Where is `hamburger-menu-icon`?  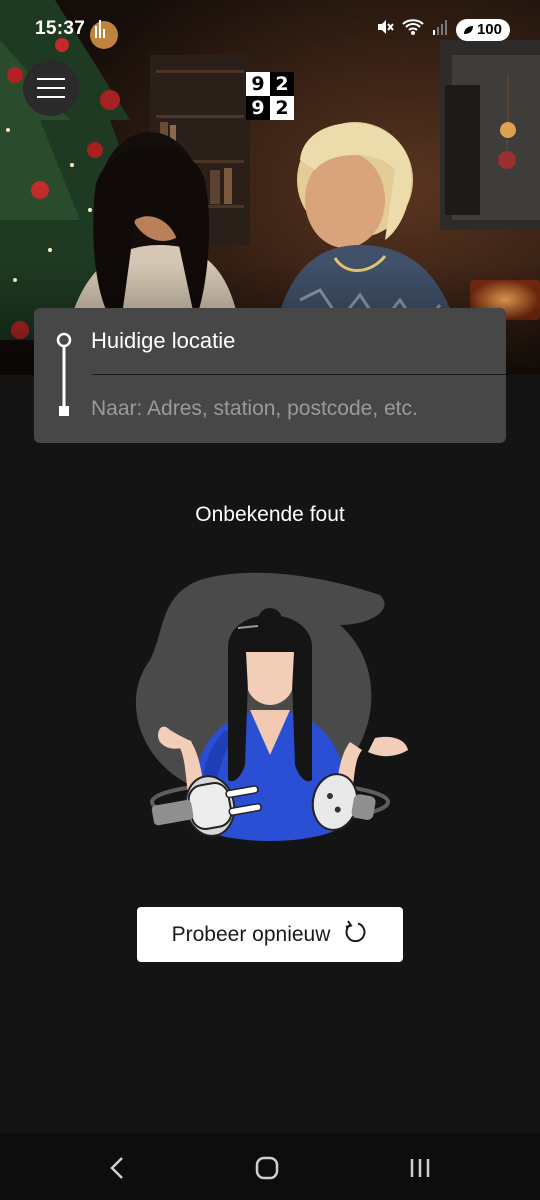 hamburger-menu-icon is located at coordinates (51, 88).